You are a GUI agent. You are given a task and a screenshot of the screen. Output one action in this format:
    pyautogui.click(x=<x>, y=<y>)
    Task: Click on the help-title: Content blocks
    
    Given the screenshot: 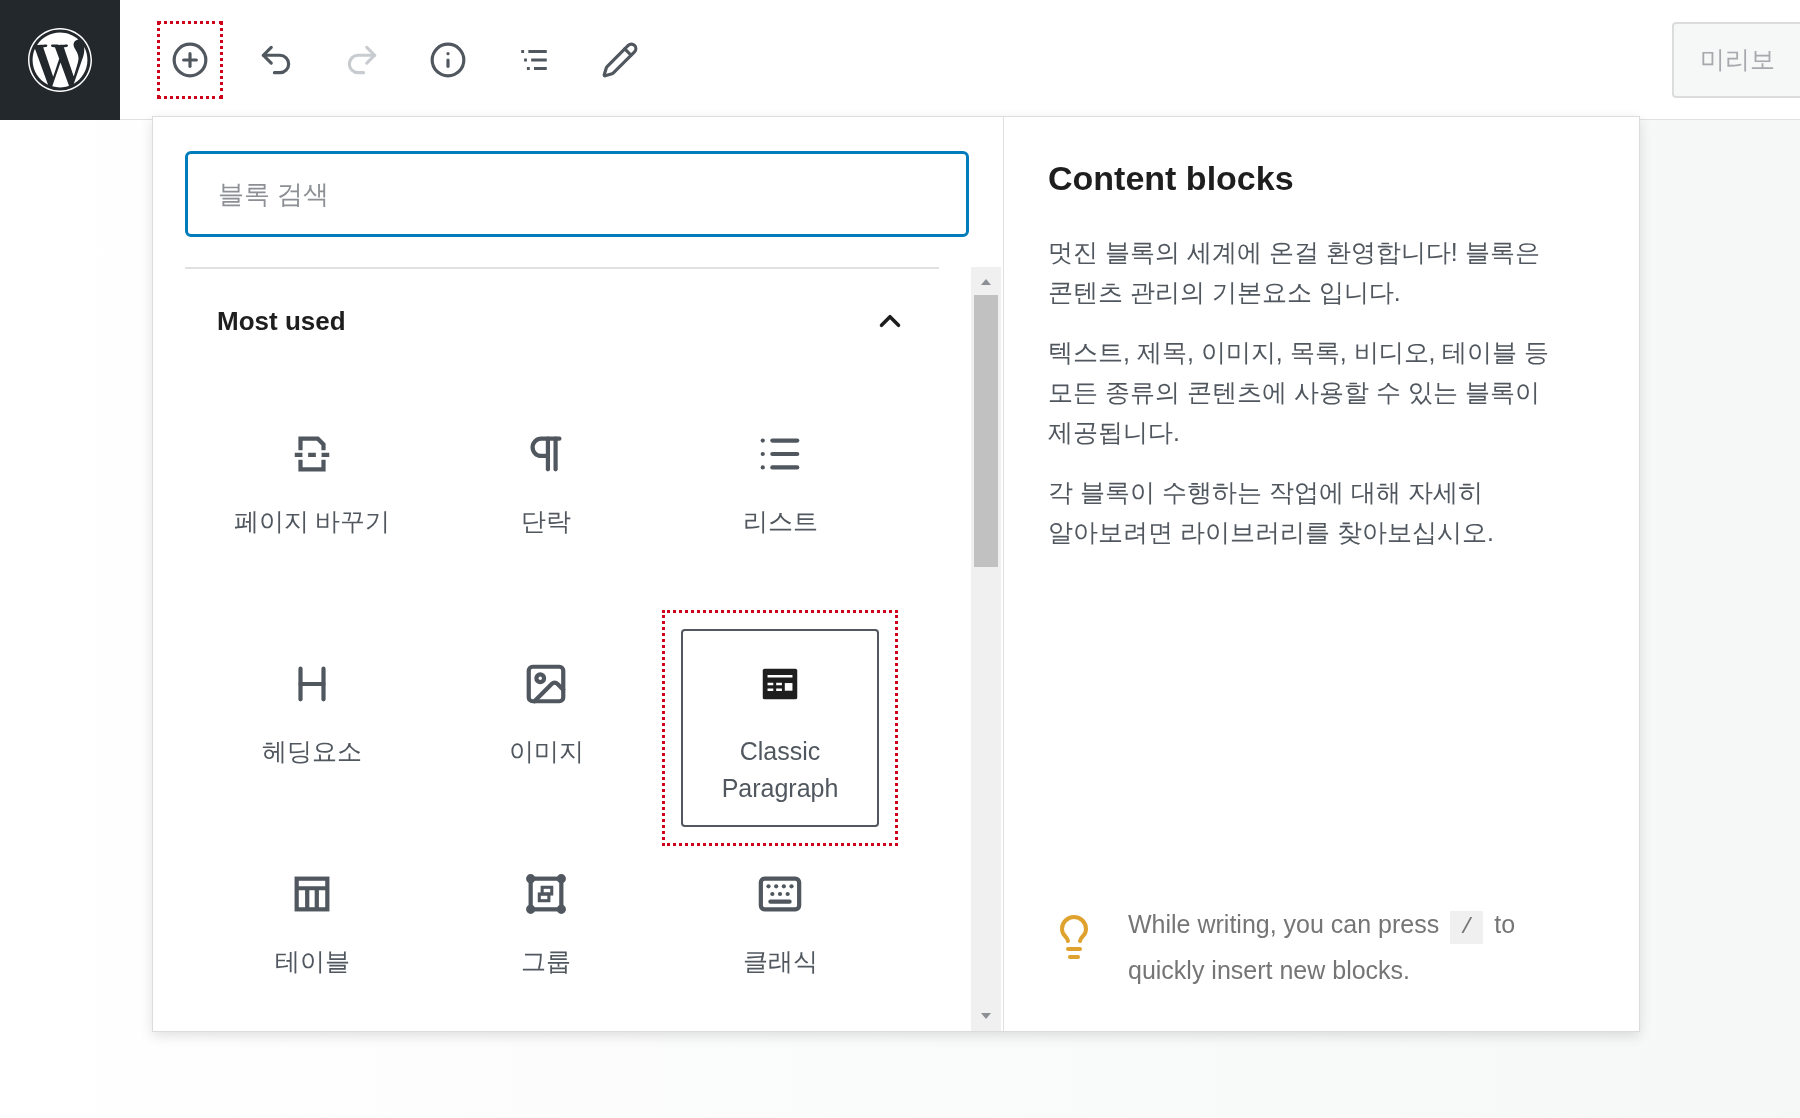 What is the action you would take?
    pyautogui.click(x=1171, y=178)
    